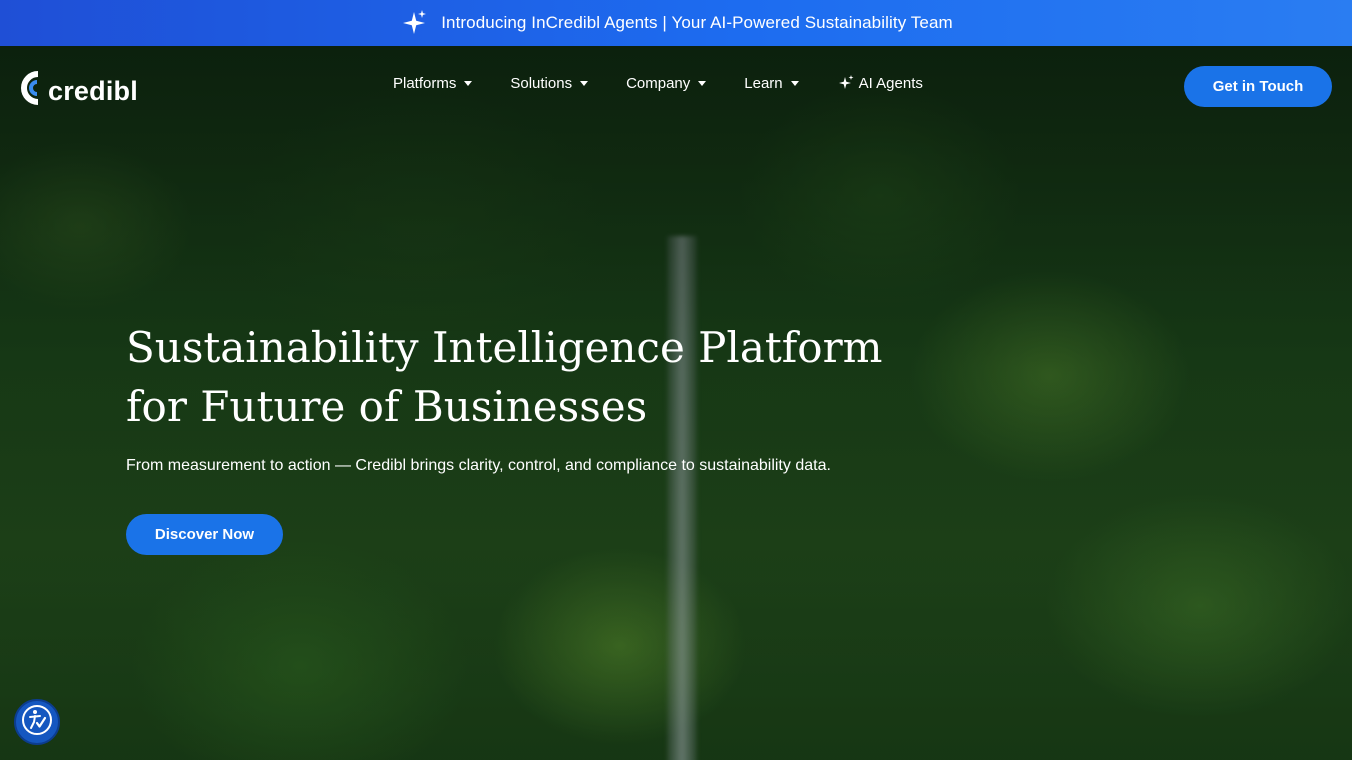 Image resolution: width=1352 pixels, height=760 pixels. I want to click on discover-now-button: Discover Now, so click(204, 534).